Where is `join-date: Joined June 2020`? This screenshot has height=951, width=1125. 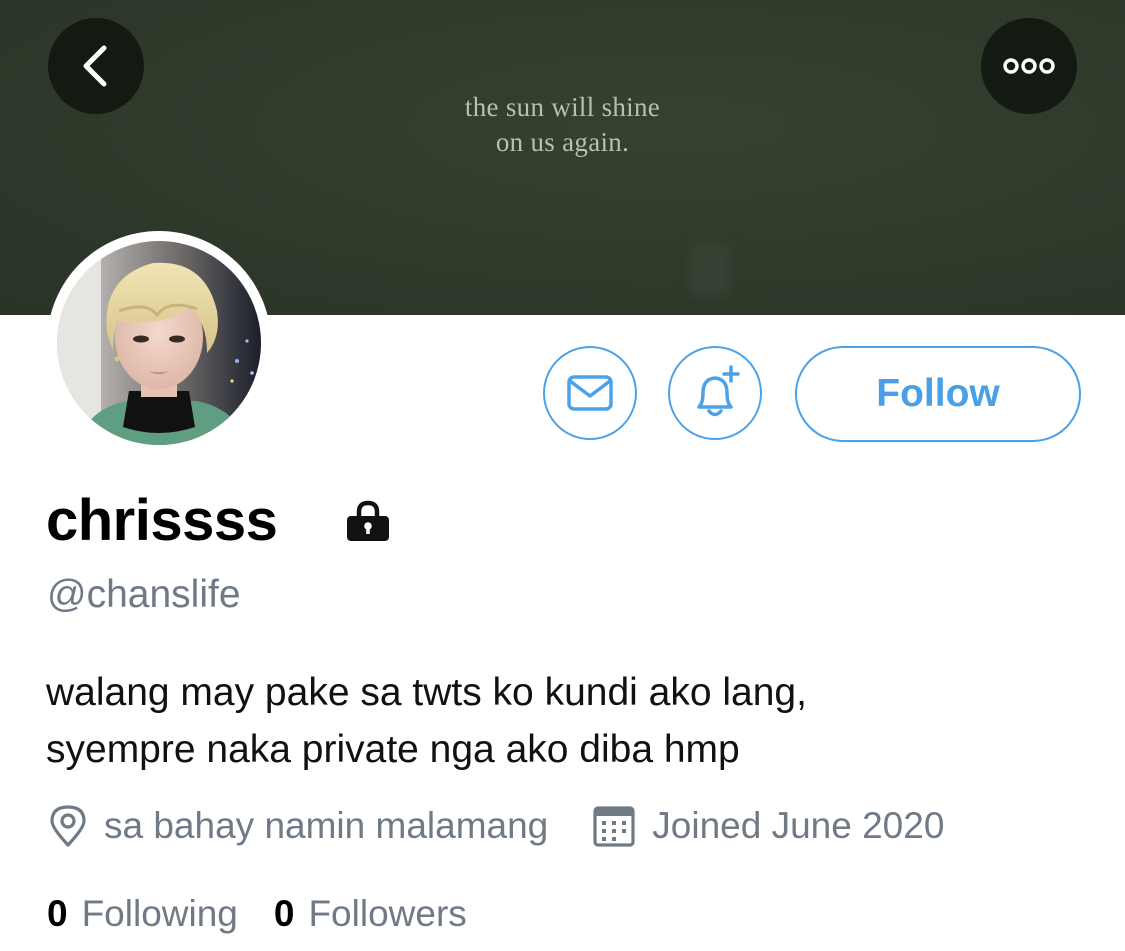 join-date: Joined June 2020 is located at coordinates (768, 826).